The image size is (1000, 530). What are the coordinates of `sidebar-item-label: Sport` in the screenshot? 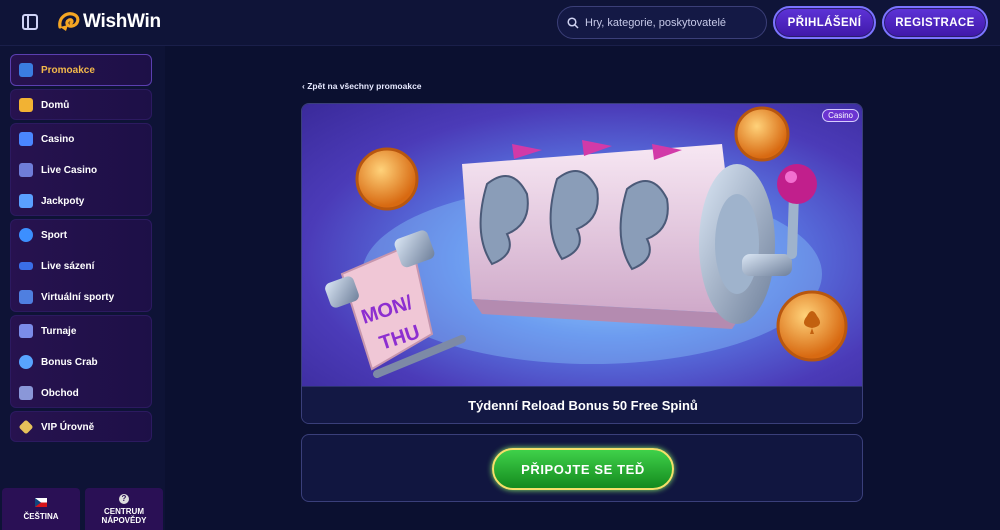 It's located at (54, 235).